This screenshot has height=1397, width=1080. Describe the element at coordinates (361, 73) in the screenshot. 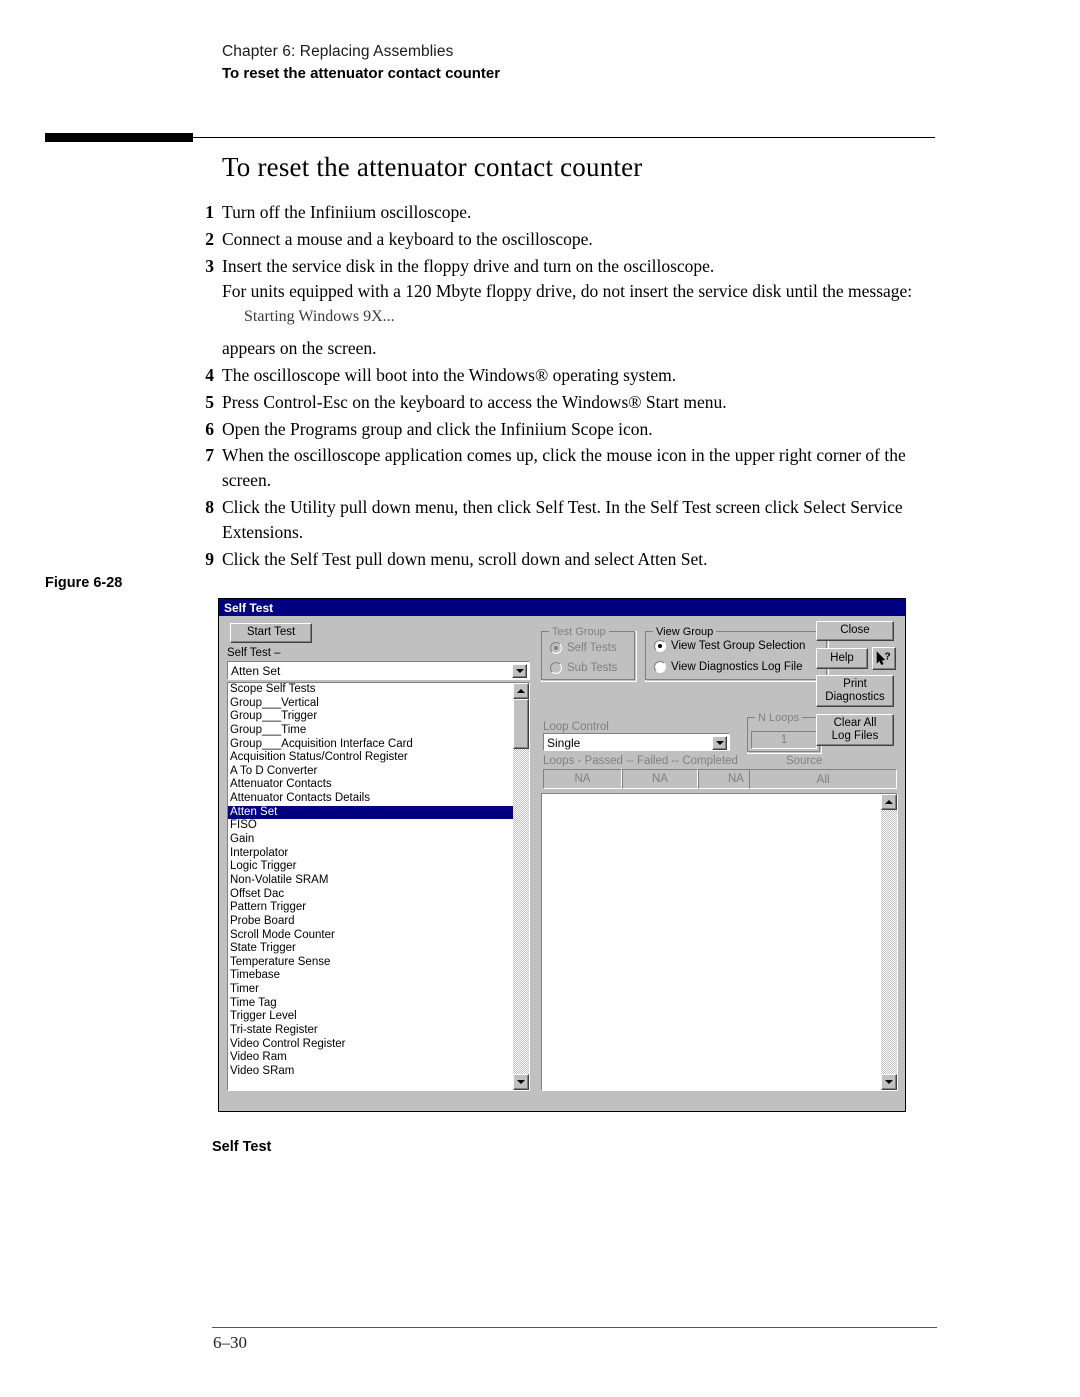

I see `running-head-section: To reset the attenuator contact counter` at that location.